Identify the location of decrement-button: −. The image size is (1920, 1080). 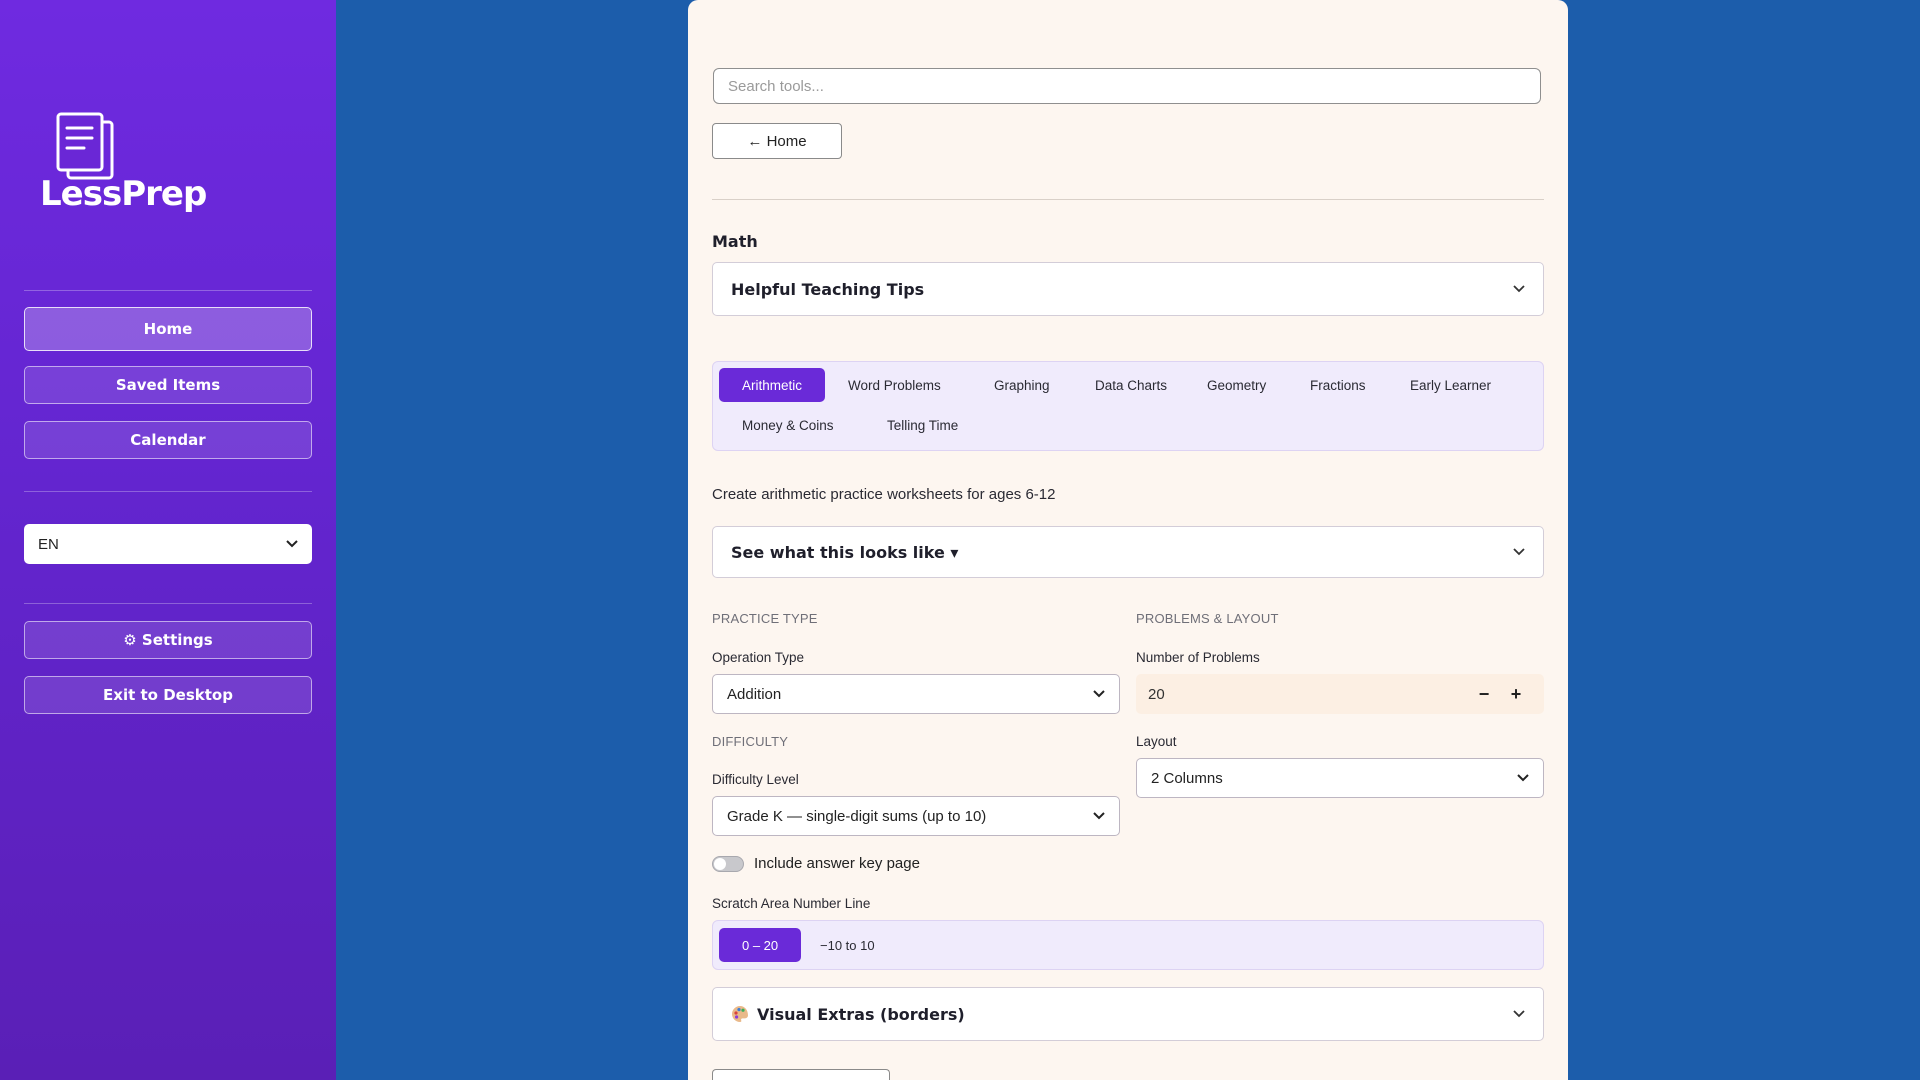
(1484, 694).